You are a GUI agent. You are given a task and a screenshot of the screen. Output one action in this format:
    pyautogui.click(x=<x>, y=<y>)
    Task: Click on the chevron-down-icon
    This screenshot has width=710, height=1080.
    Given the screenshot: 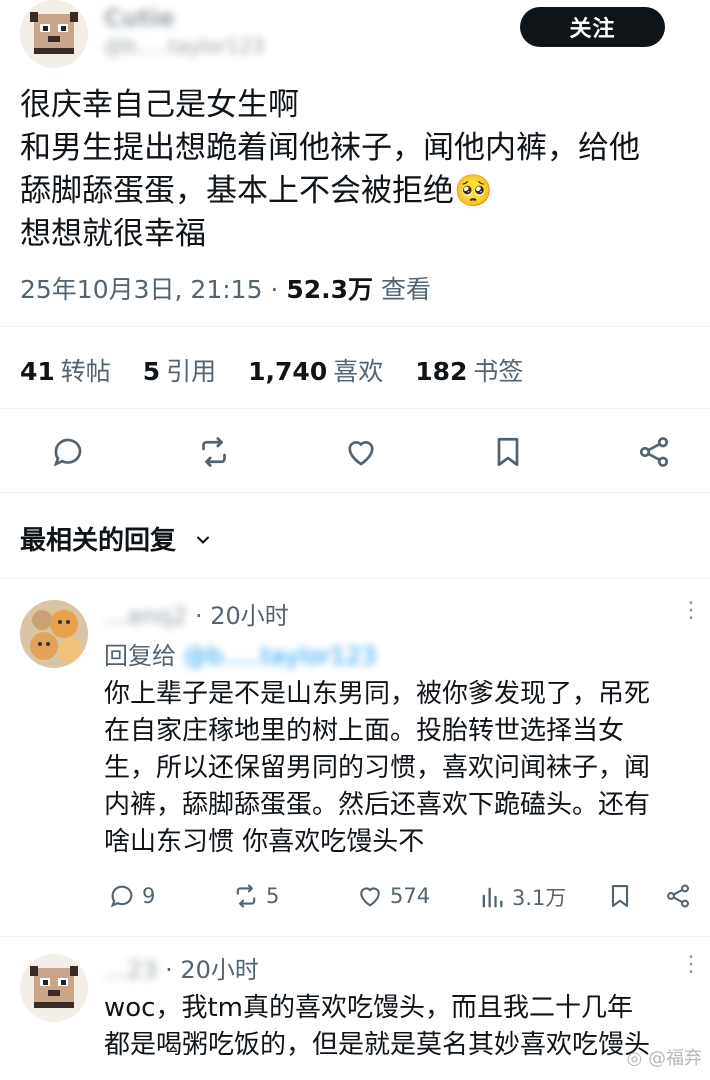 What is the action you would take?
    pyautogui.click(x=203, y=542)
    